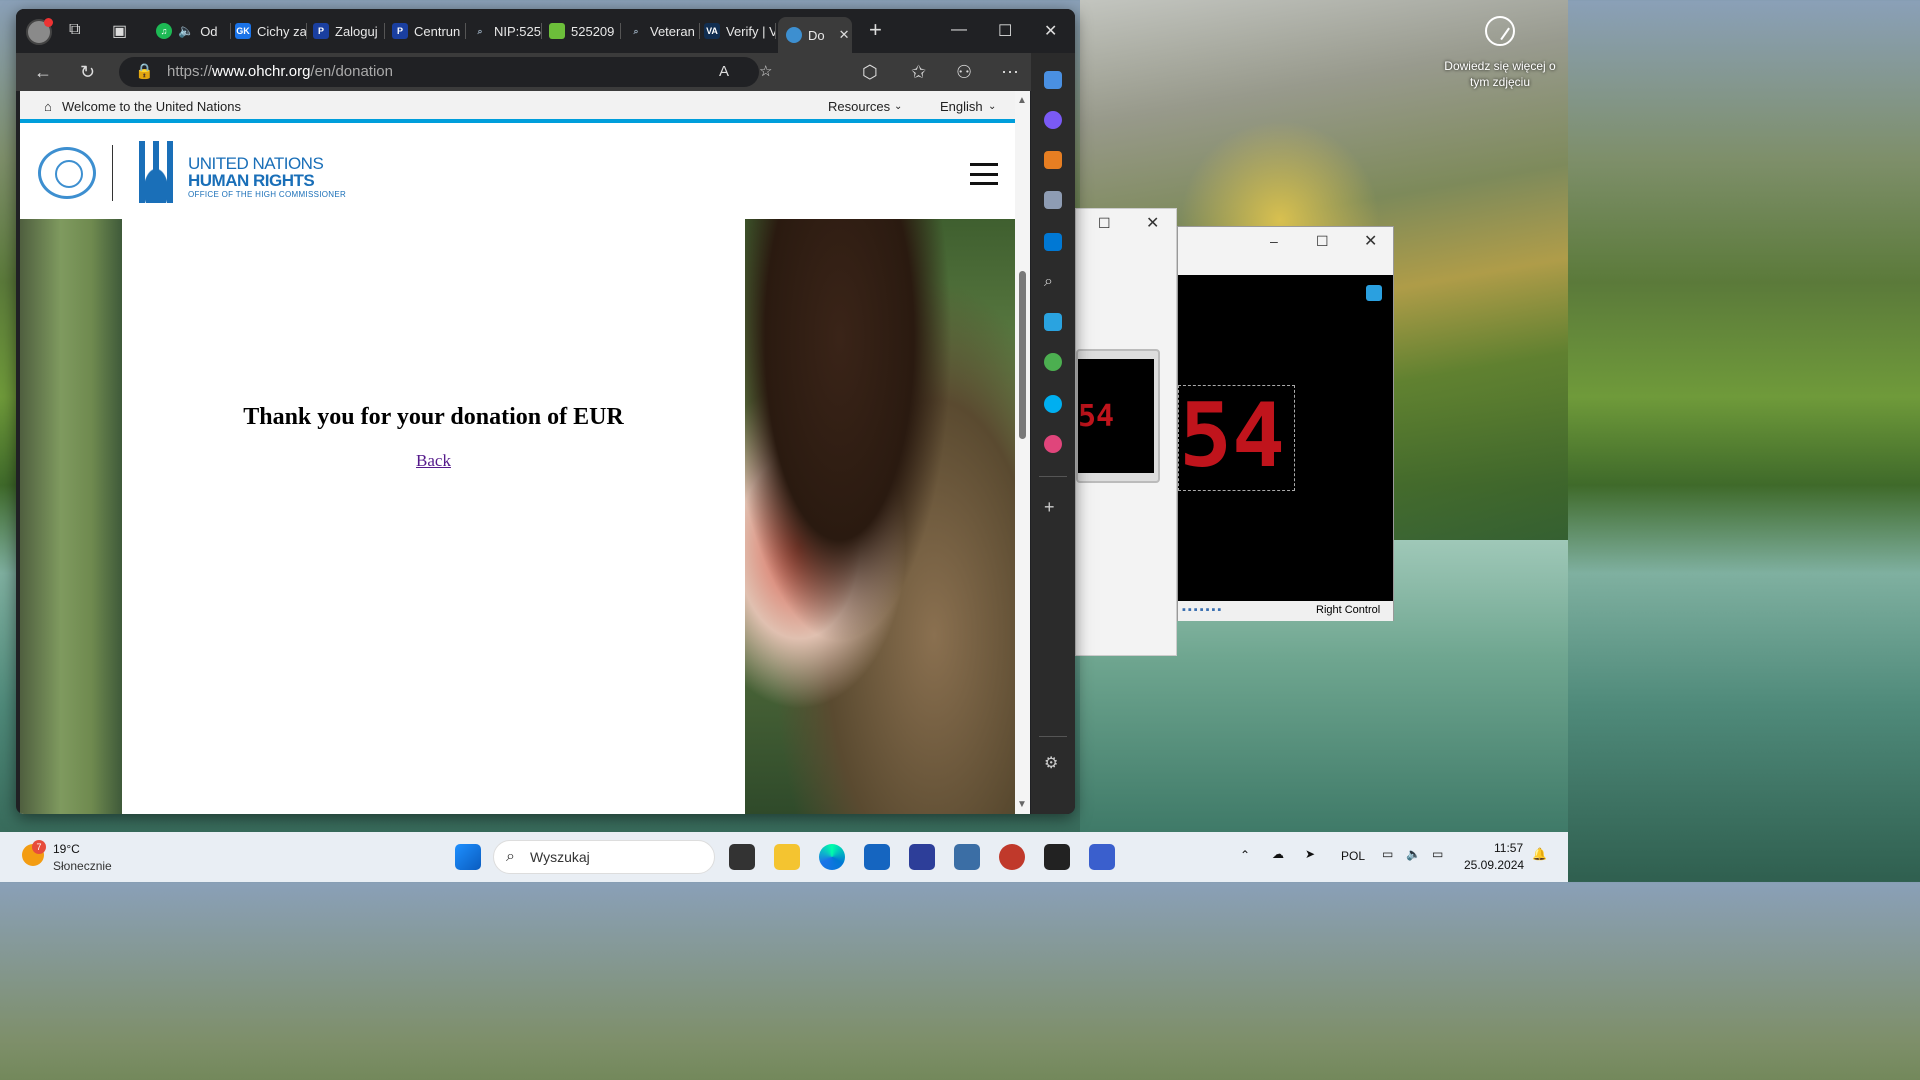 This screenshot has width=1920, height=1080. Describe the element at coordinates (967, 857) in the screenshot. I see `virtualbox-icon` at that location.